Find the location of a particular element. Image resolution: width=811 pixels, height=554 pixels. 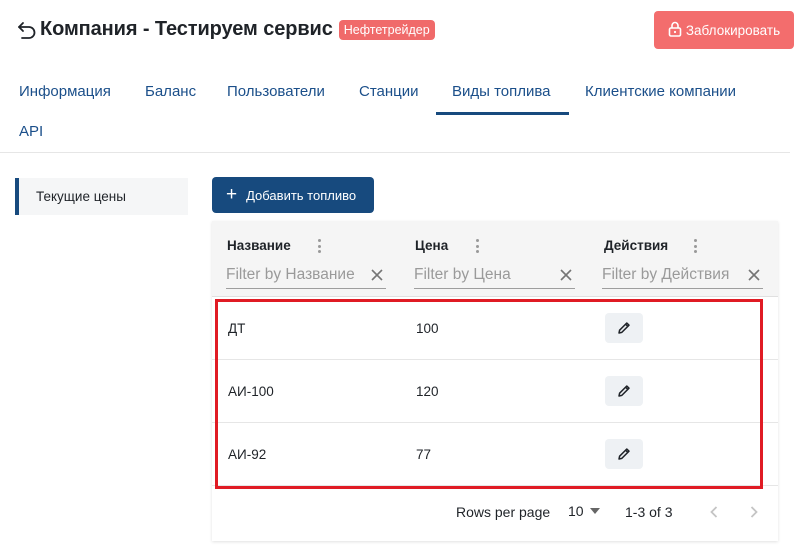

plus-icon: + is located at coordinates (232, 194).